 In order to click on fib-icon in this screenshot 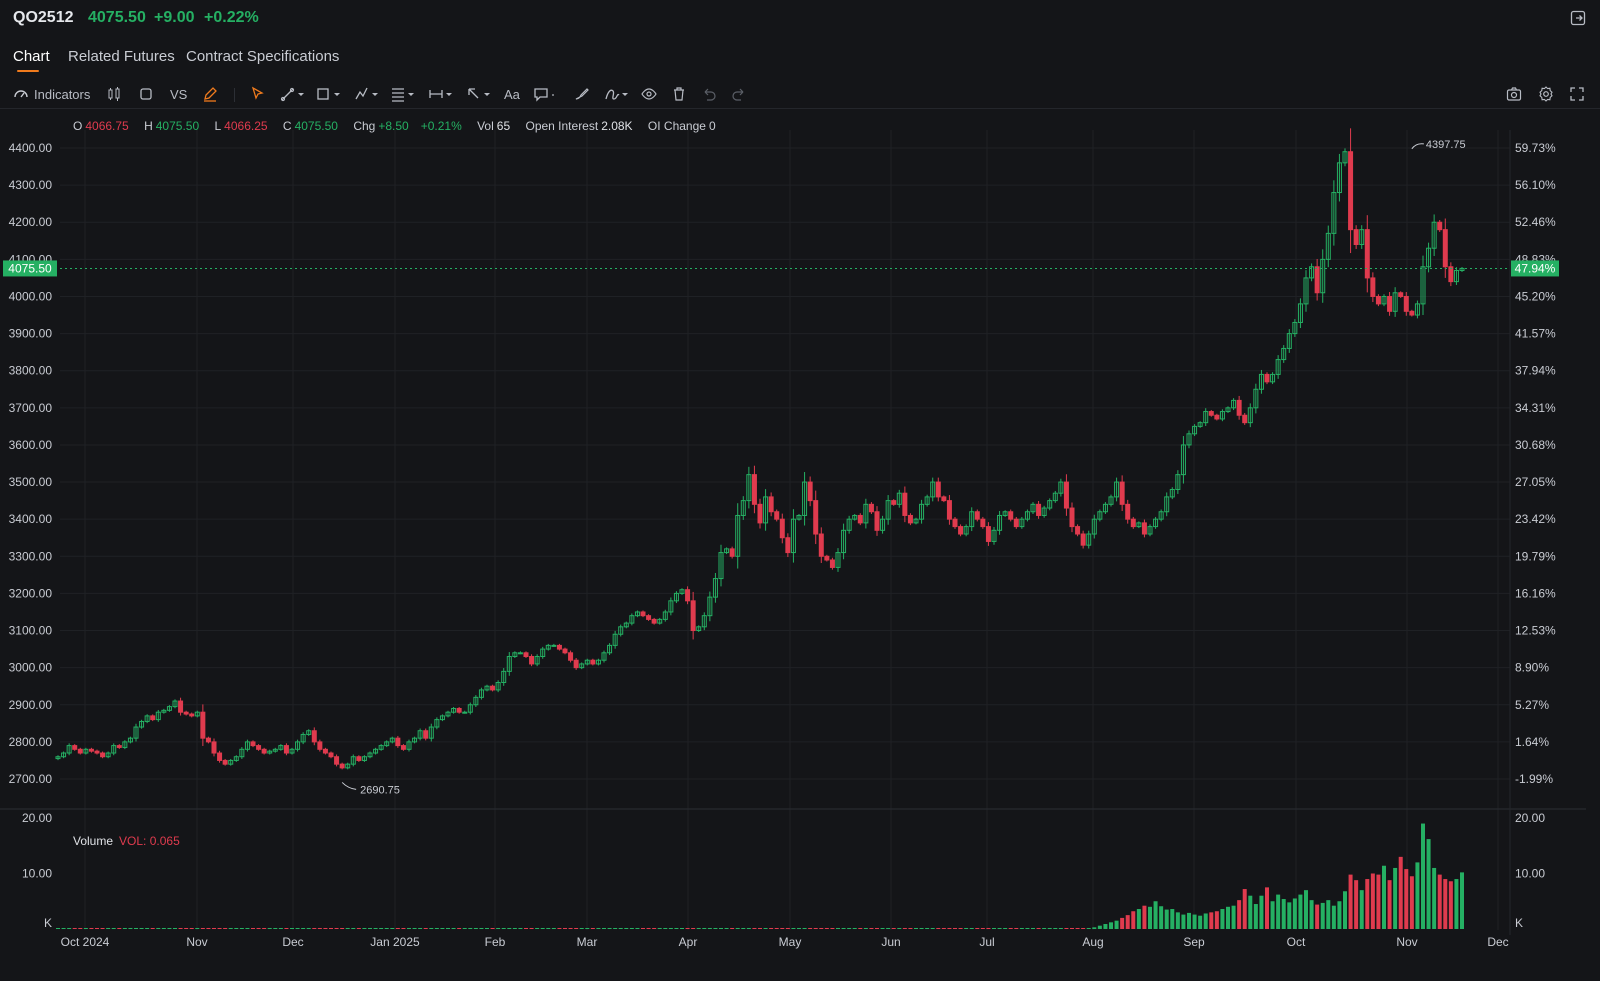, I will do `click(403, 94)`.